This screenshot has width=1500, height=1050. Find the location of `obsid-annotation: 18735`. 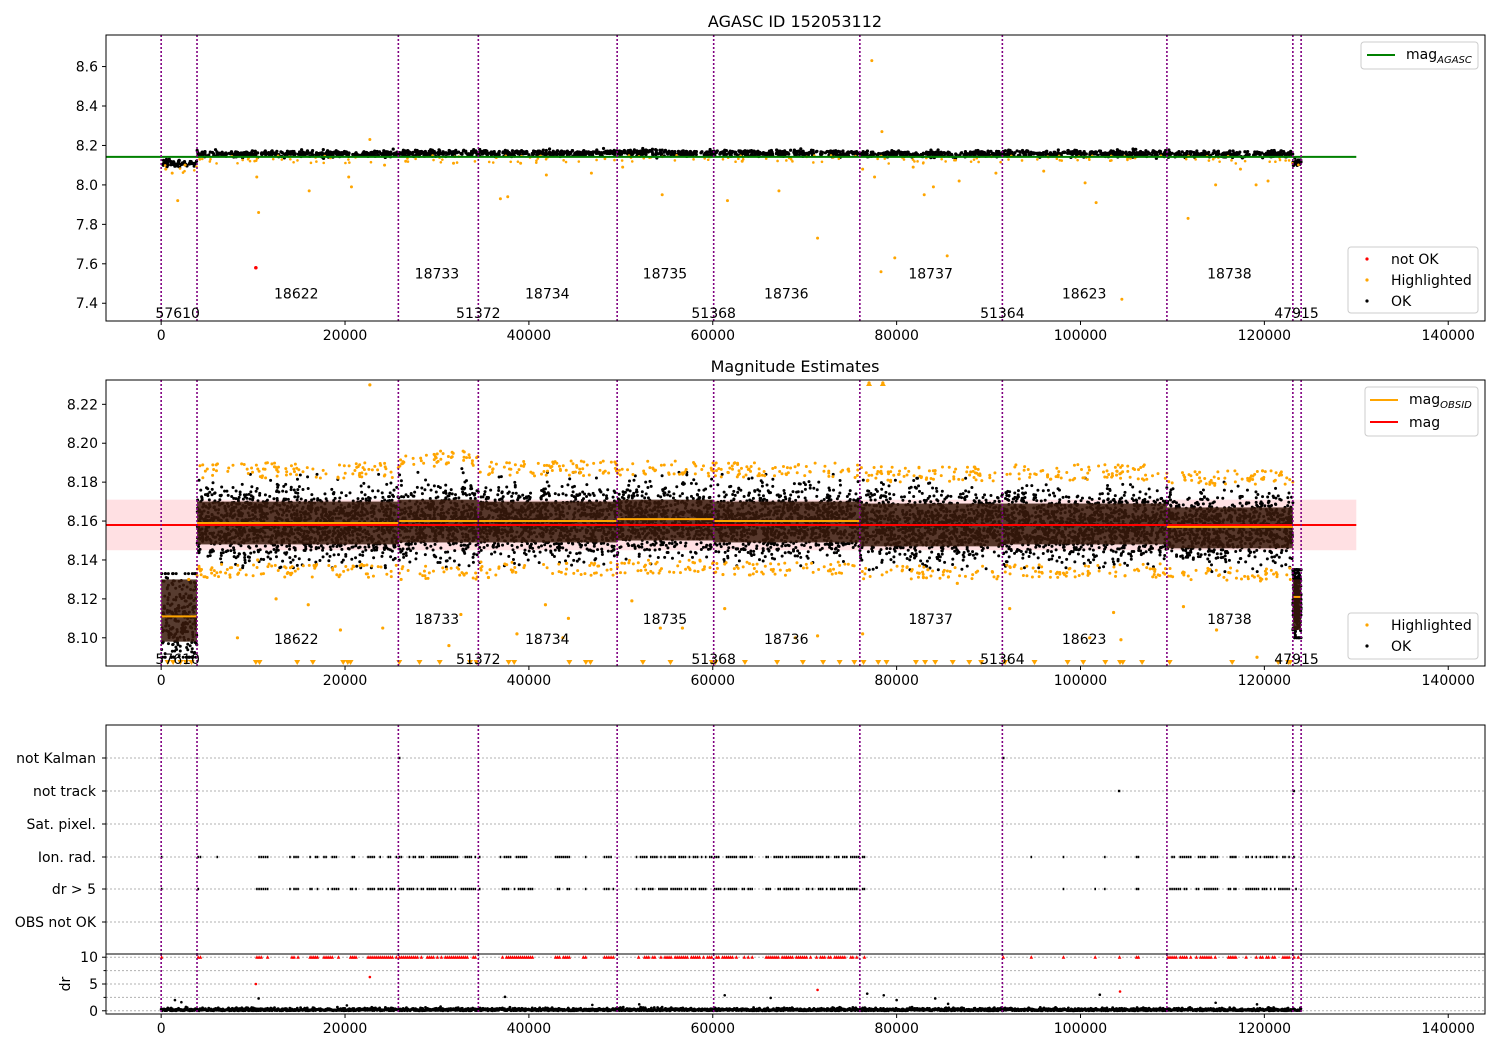

obsid-annotation: 18735 is located at coordinates (665, 275).